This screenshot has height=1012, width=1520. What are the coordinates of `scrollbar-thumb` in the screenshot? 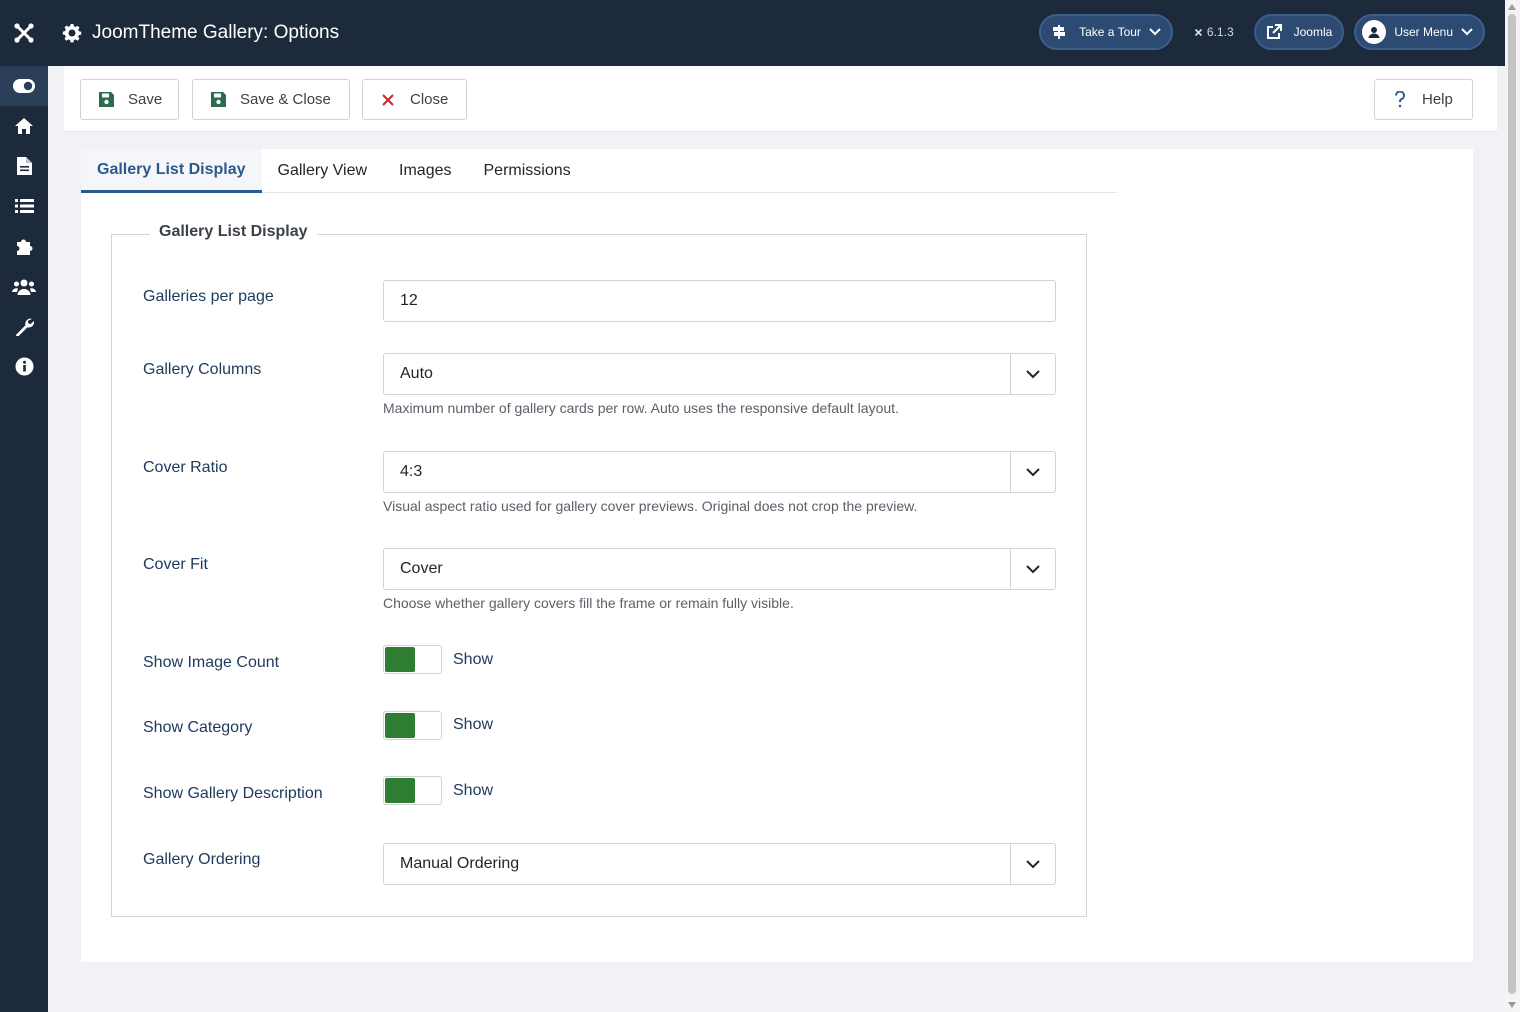 It's located at (1512, 504).